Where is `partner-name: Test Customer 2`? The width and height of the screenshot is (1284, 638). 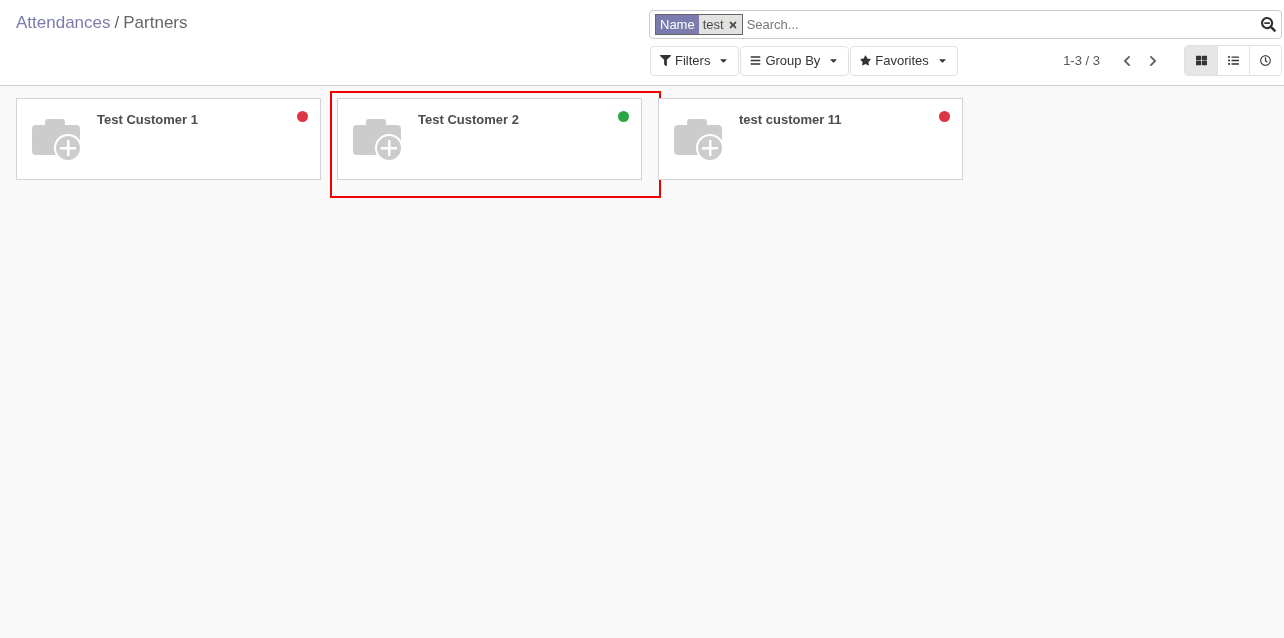 partner-name: Test Customer 2 is located at coordinates (469, 120).